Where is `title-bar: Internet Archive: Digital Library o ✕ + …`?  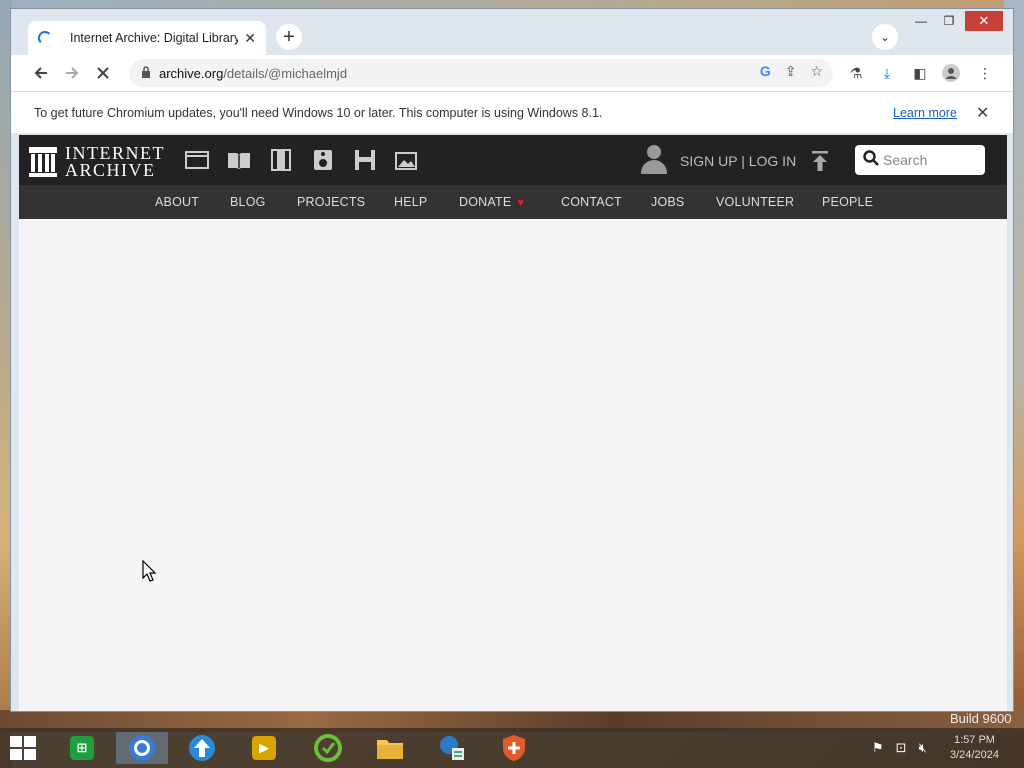
title-bar: Internet Archive: Digital Library o ✕ + … is located at coordinates (512, 32).